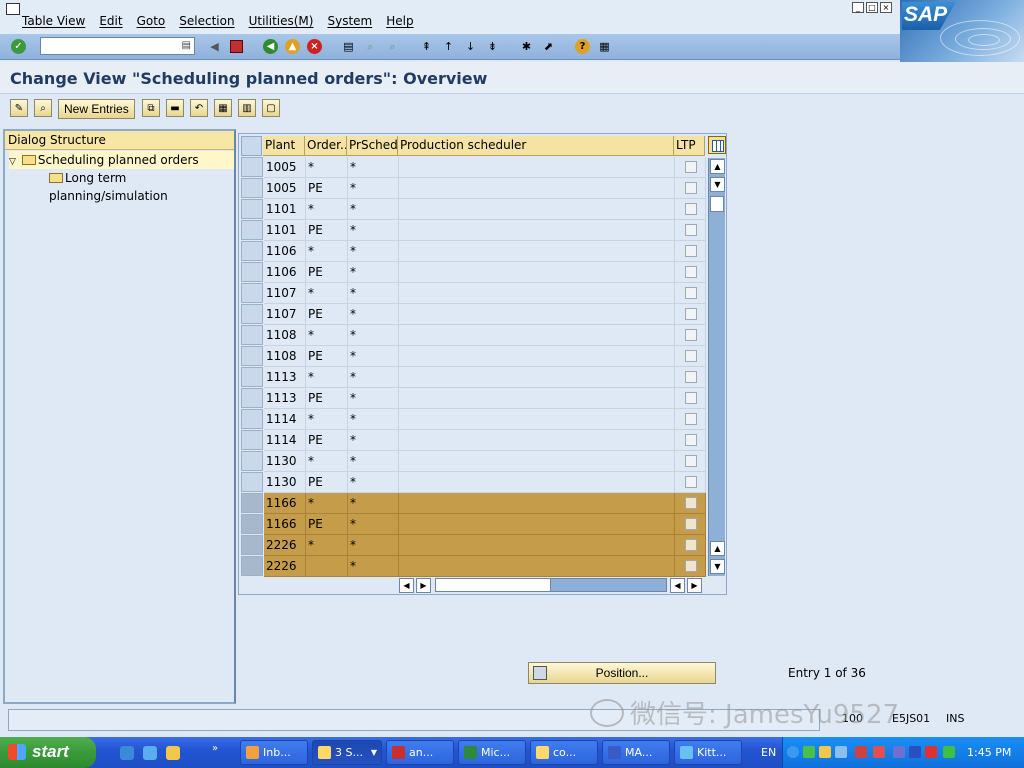  What do you see at coordinates (474, 314) in the screenshot?
I see `table-row: 1107 PE *` at bounding box center [474, 314].